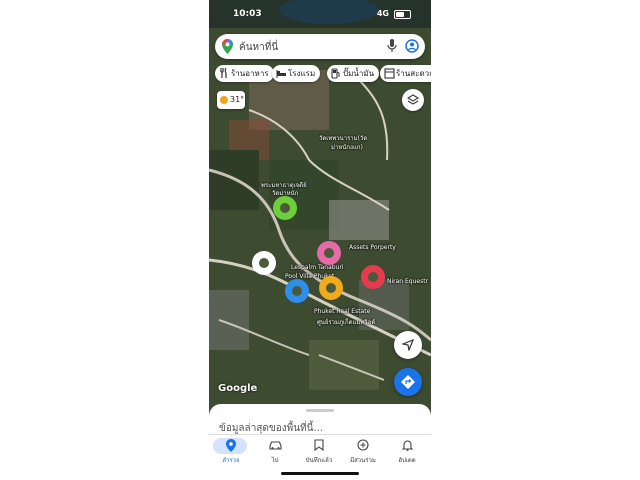  Describe the element at coordinates (359, 73) in the screenshot. I see `chip-label: ปั๊มน้ำมัน` at that location.